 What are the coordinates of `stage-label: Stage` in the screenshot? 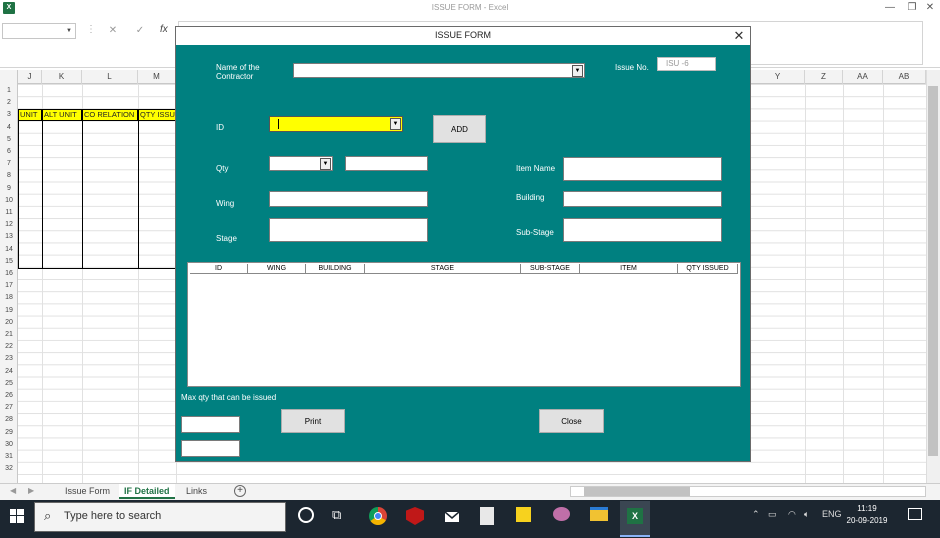 It's located at (226, 238).